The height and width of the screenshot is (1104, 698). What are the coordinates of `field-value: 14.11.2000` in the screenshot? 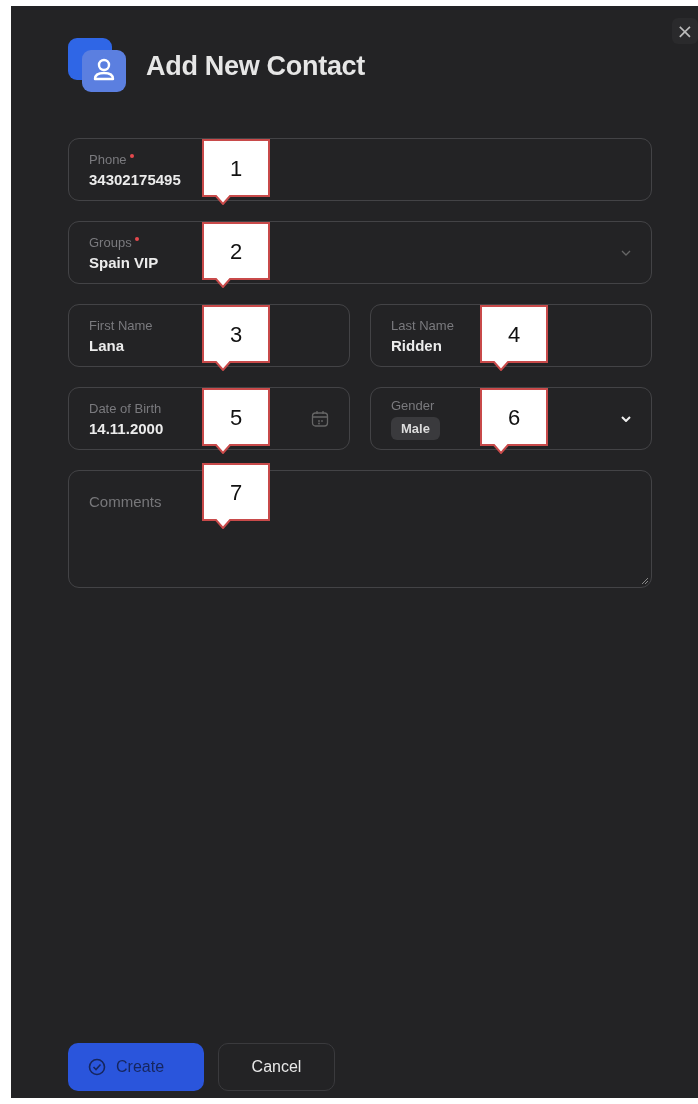 It's located at (127, 428).